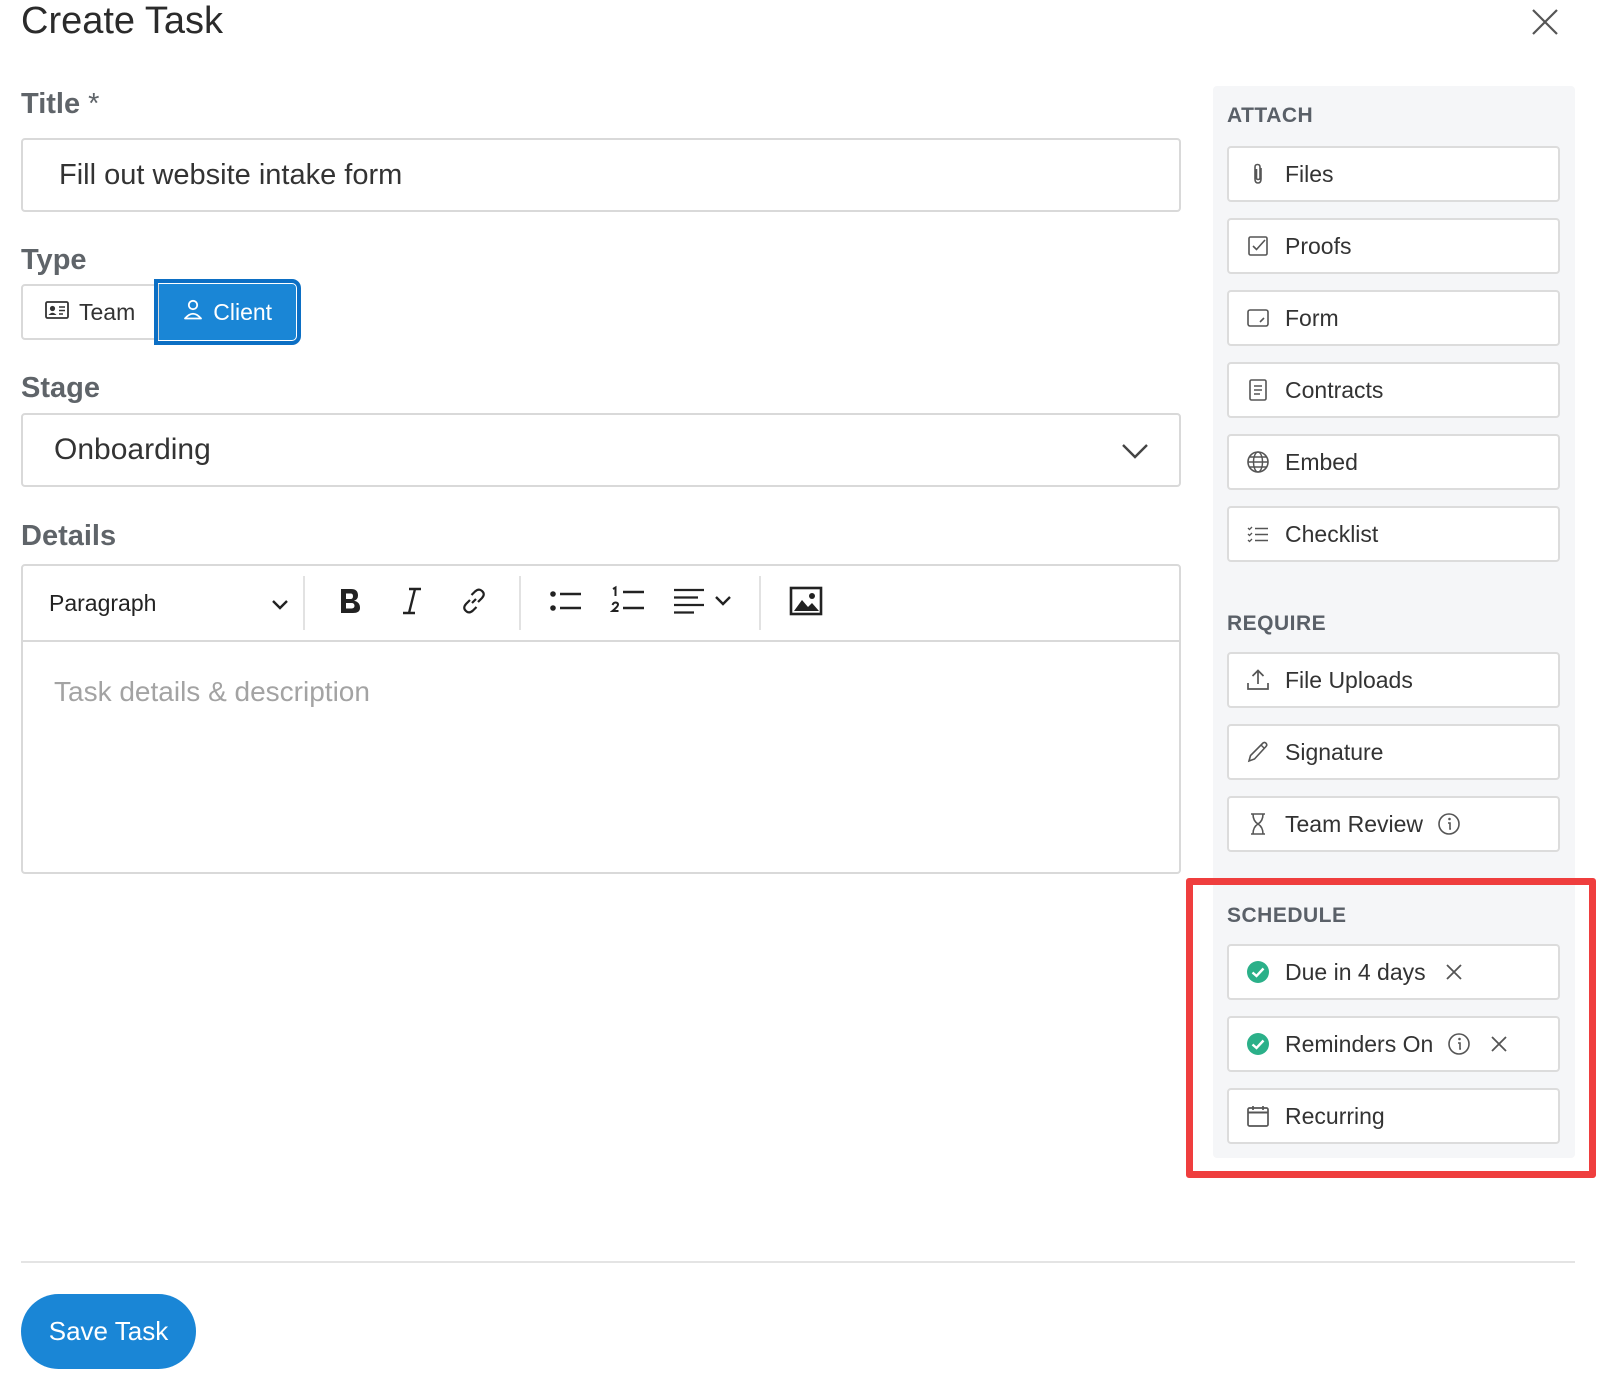 The height and width of the screenshot is (1378, 1600). Describe the element at coordinates (1277, 623) in the screenshot. I see `require-heading: REQUIRE` at that location.